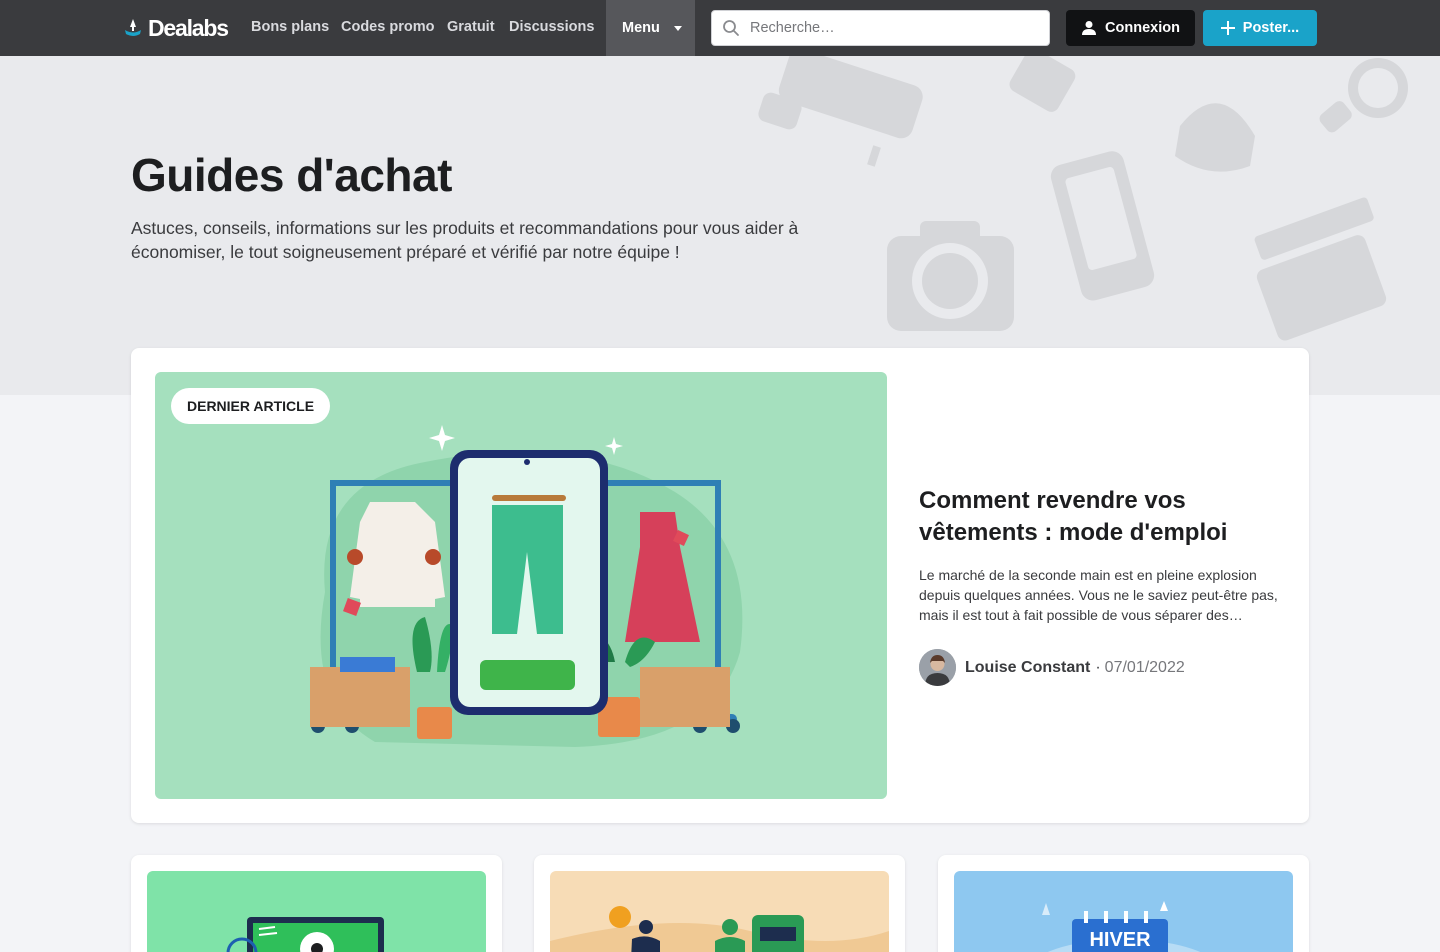 The height and width of the screenshot is (952, 1440). I want to click on search-input, so click(890, 28).